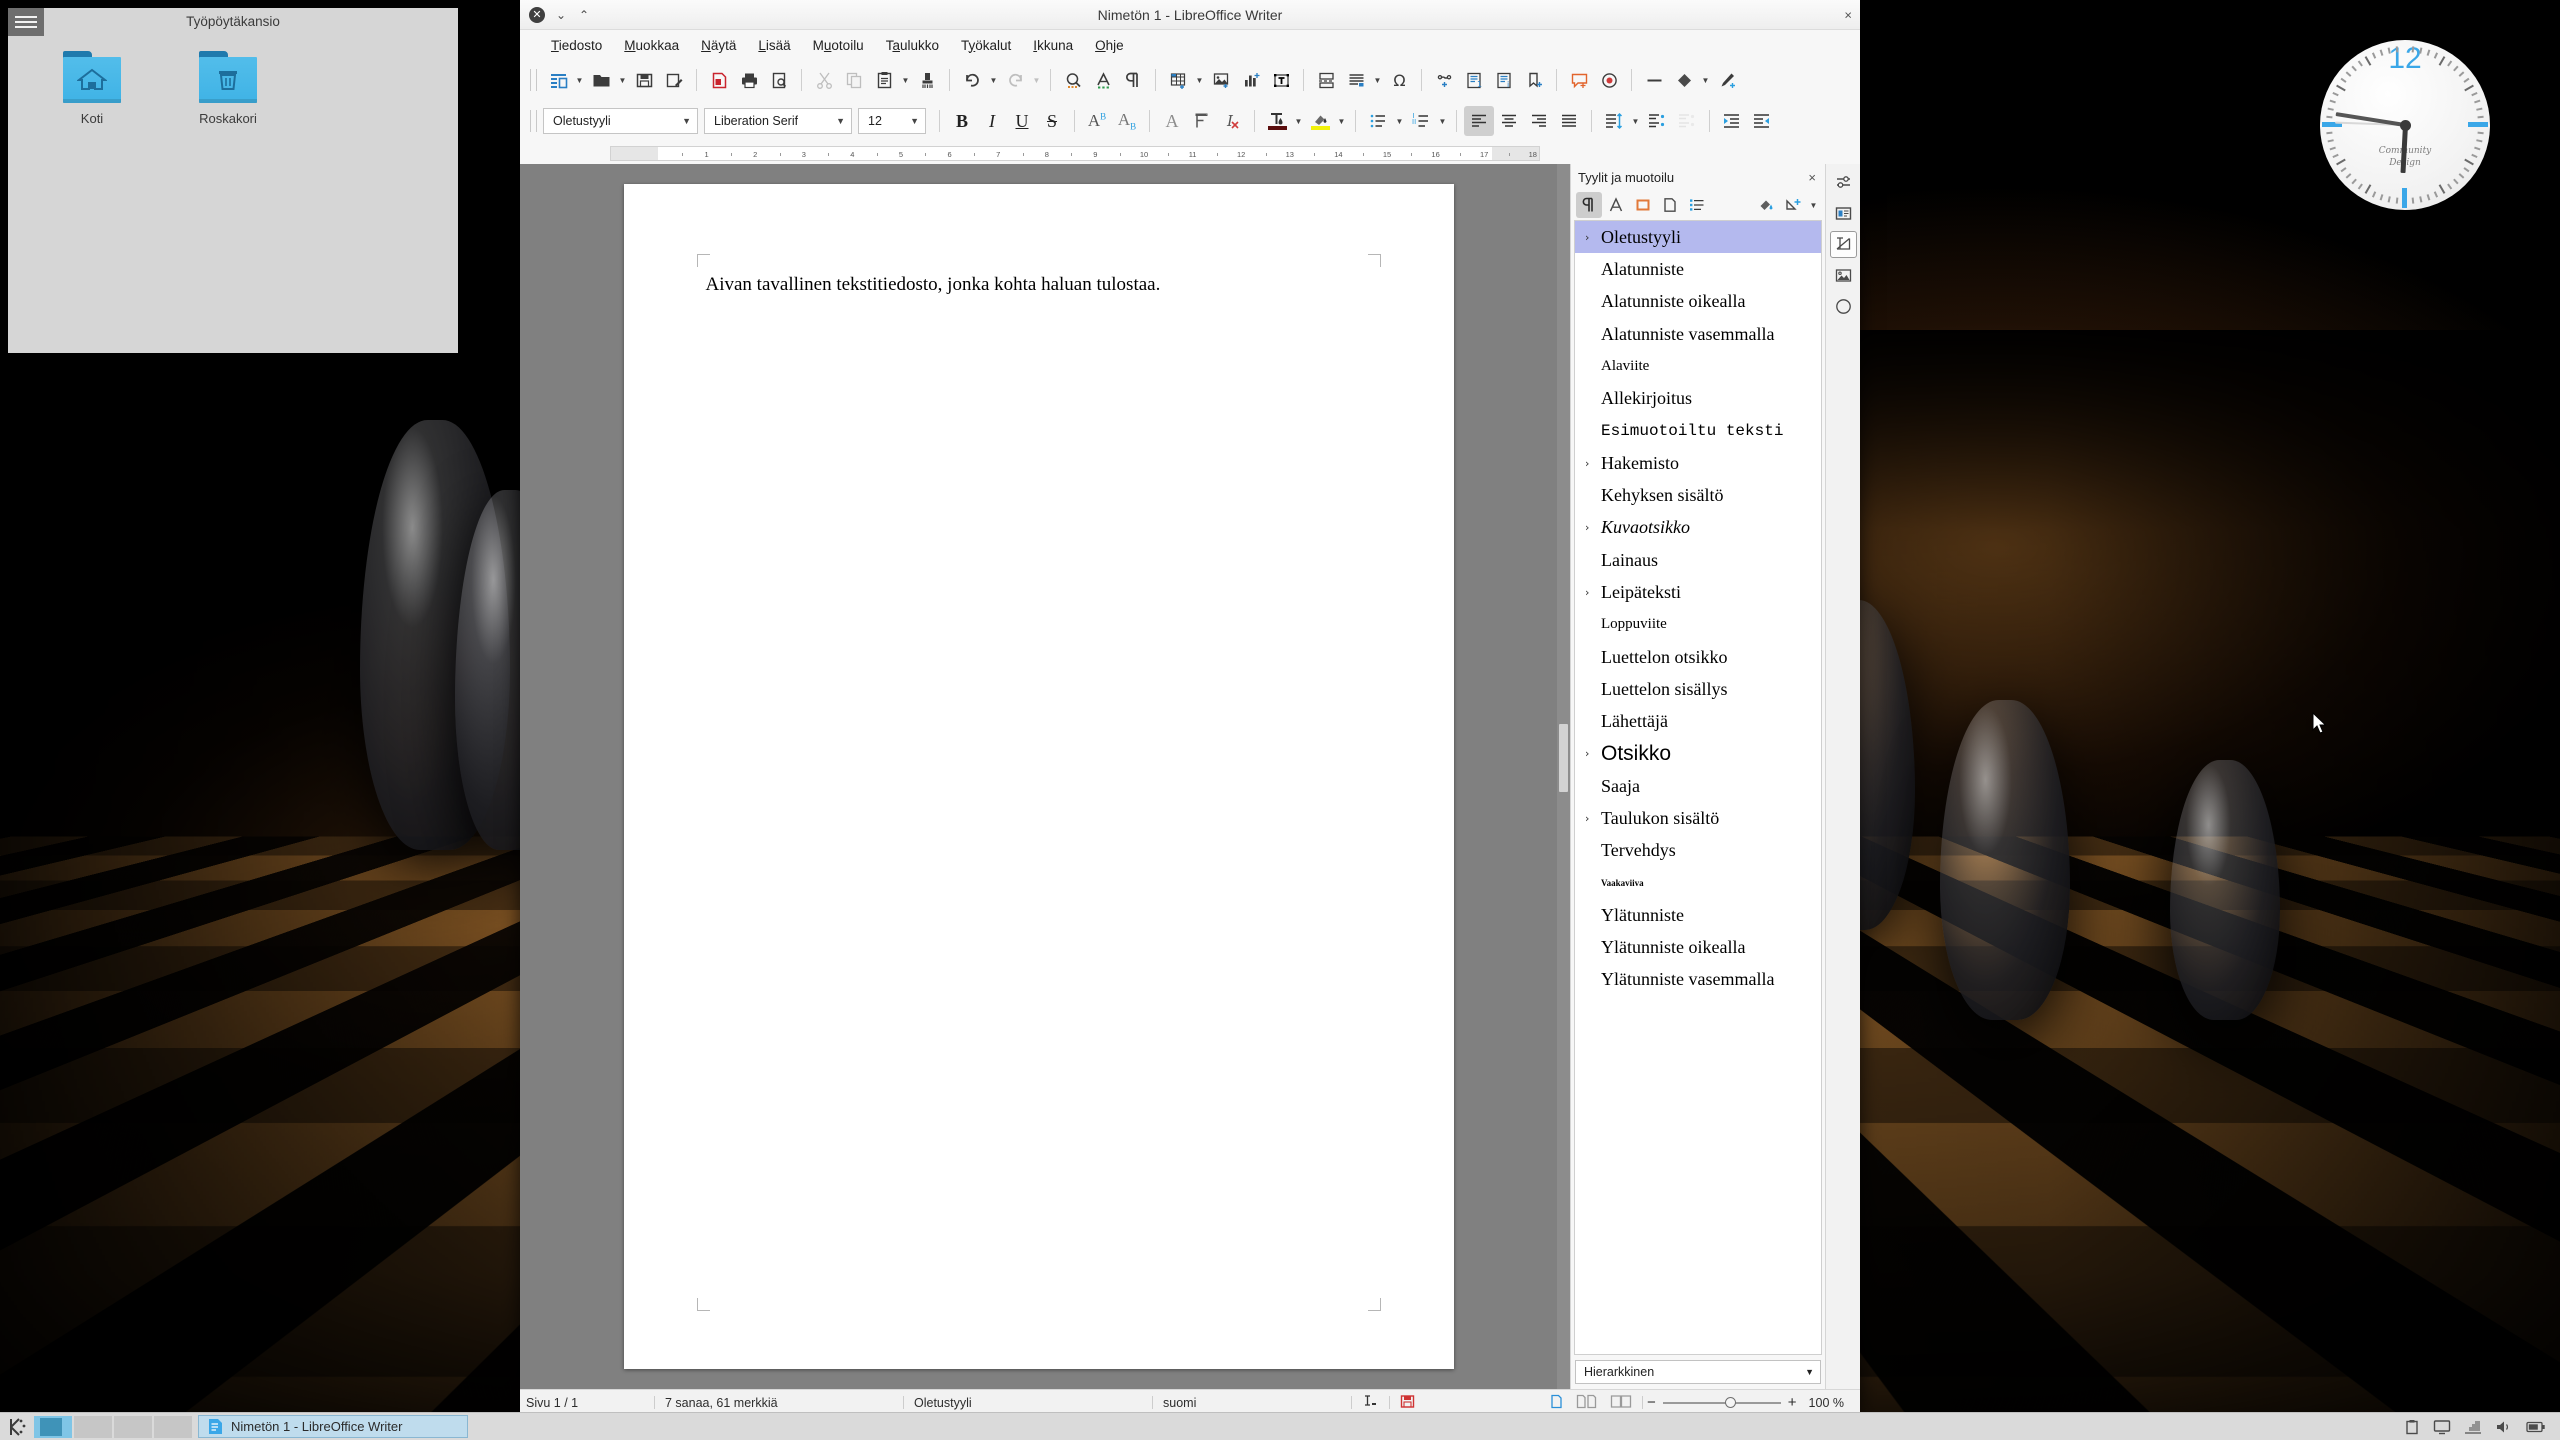 Image resolution: width=2560 pixels, height=1440 pixels. I want to click on page-styles-icon, so click(1670, 205).